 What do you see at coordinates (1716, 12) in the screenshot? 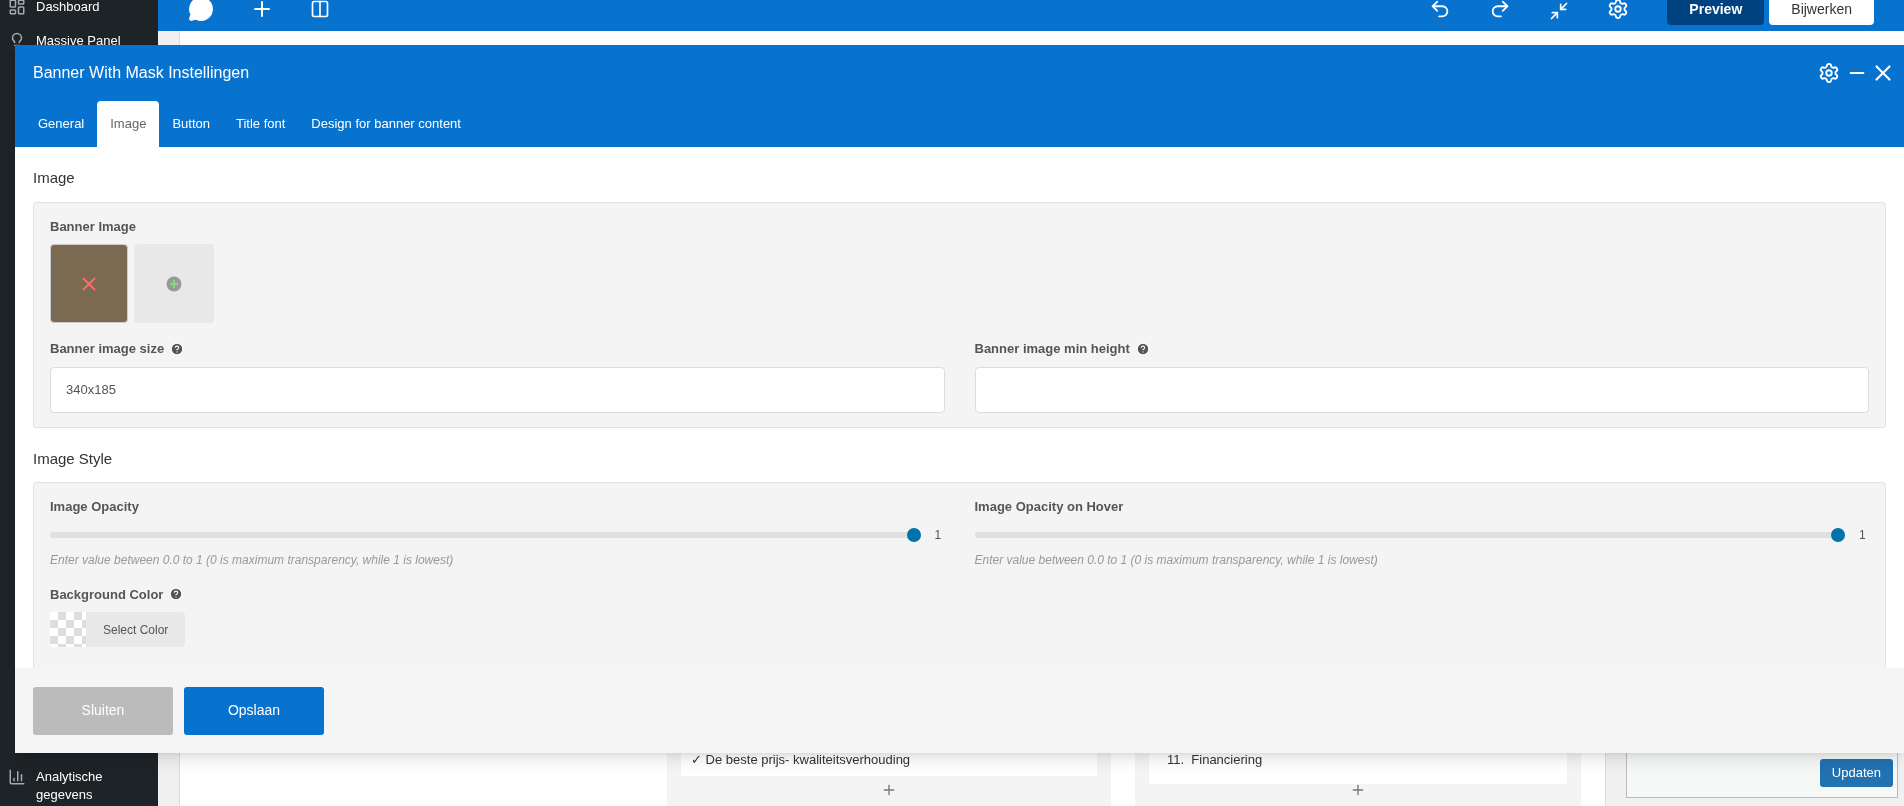
I see `preview-button: Preview` at bounding box center [1716, 12].